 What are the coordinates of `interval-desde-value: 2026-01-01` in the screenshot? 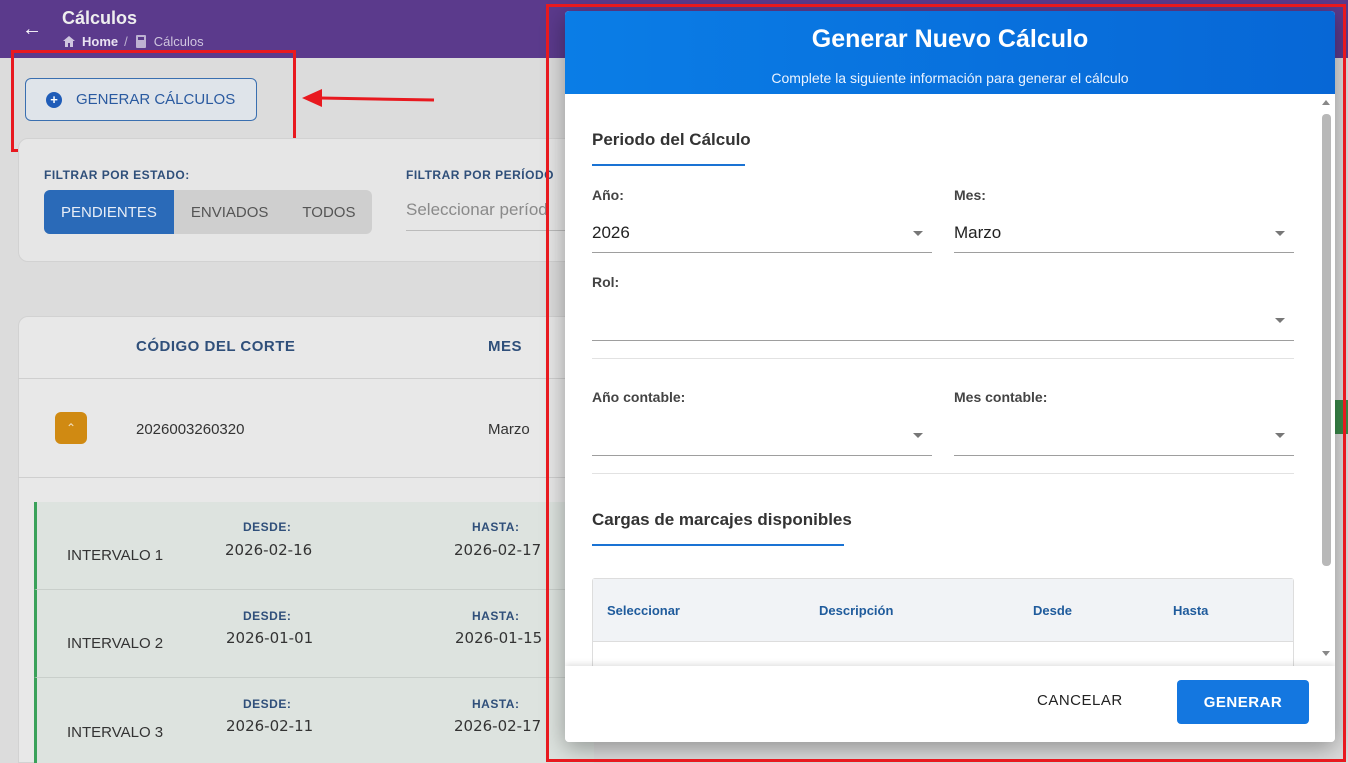 It's located at (270, 638).